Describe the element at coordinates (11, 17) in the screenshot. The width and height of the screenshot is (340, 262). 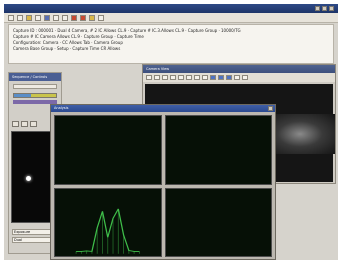
I see `new-icon` at that location.